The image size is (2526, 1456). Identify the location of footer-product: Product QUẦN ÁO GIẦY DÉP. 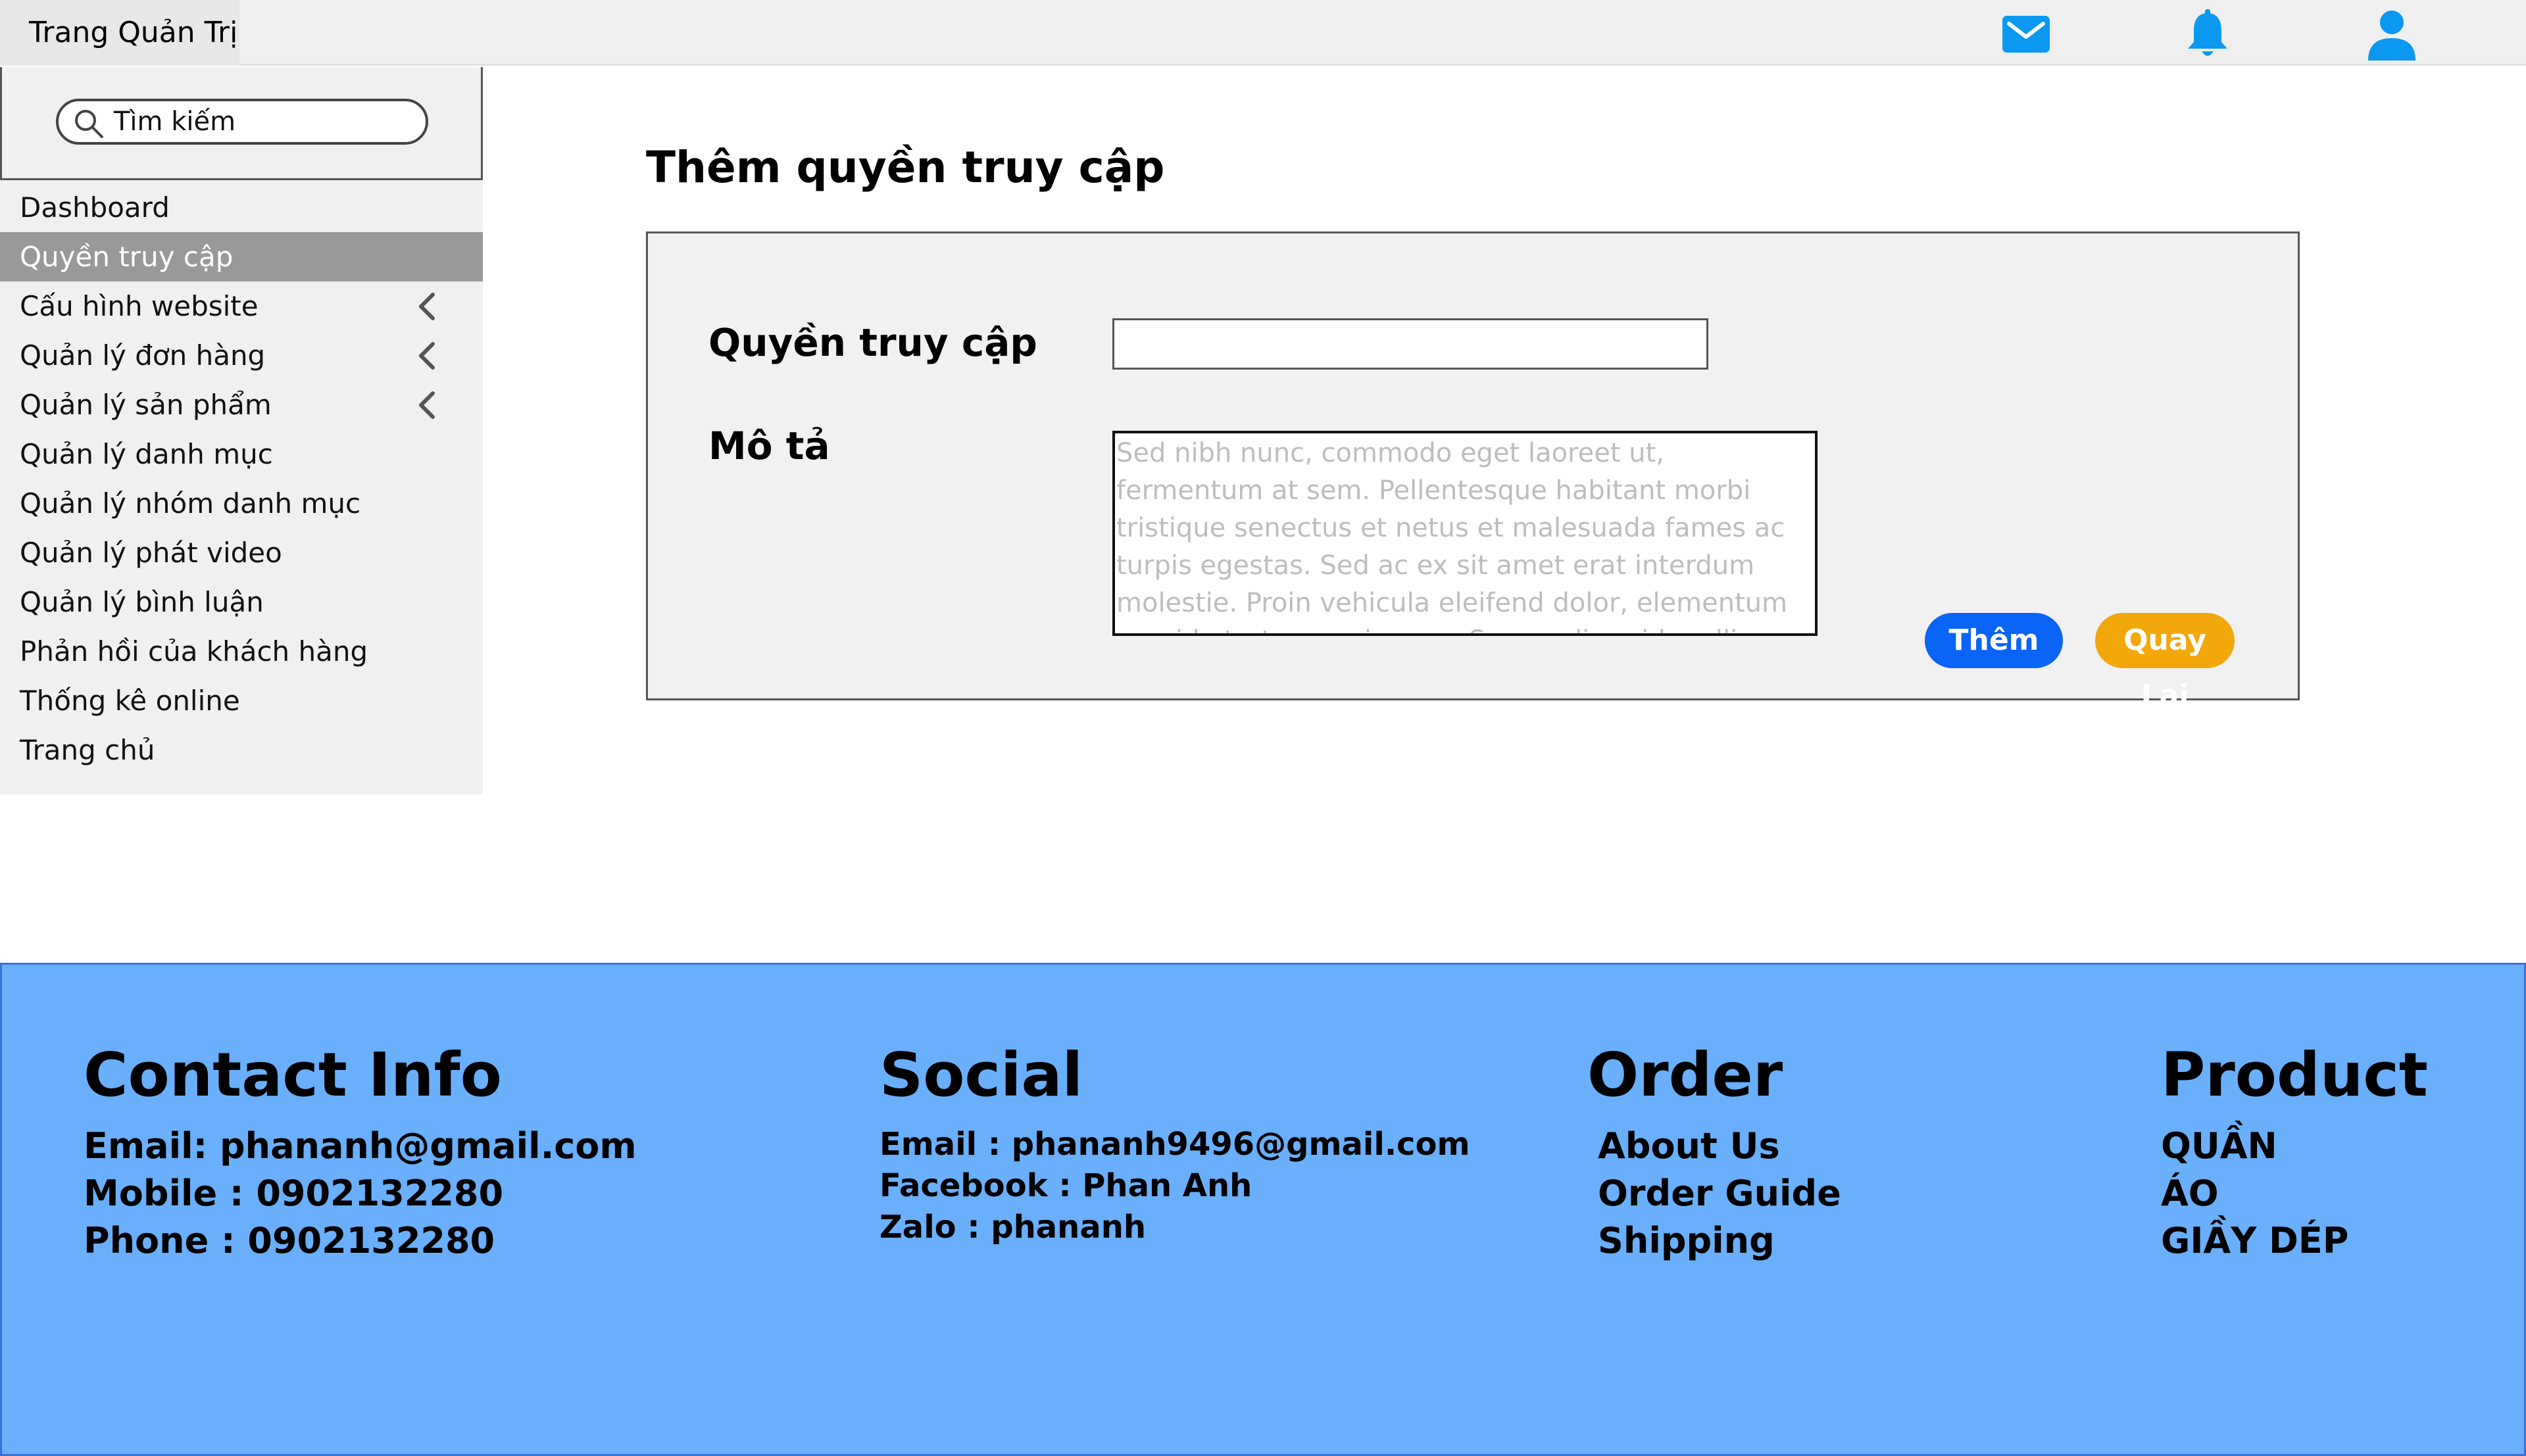
(2294, 1150).